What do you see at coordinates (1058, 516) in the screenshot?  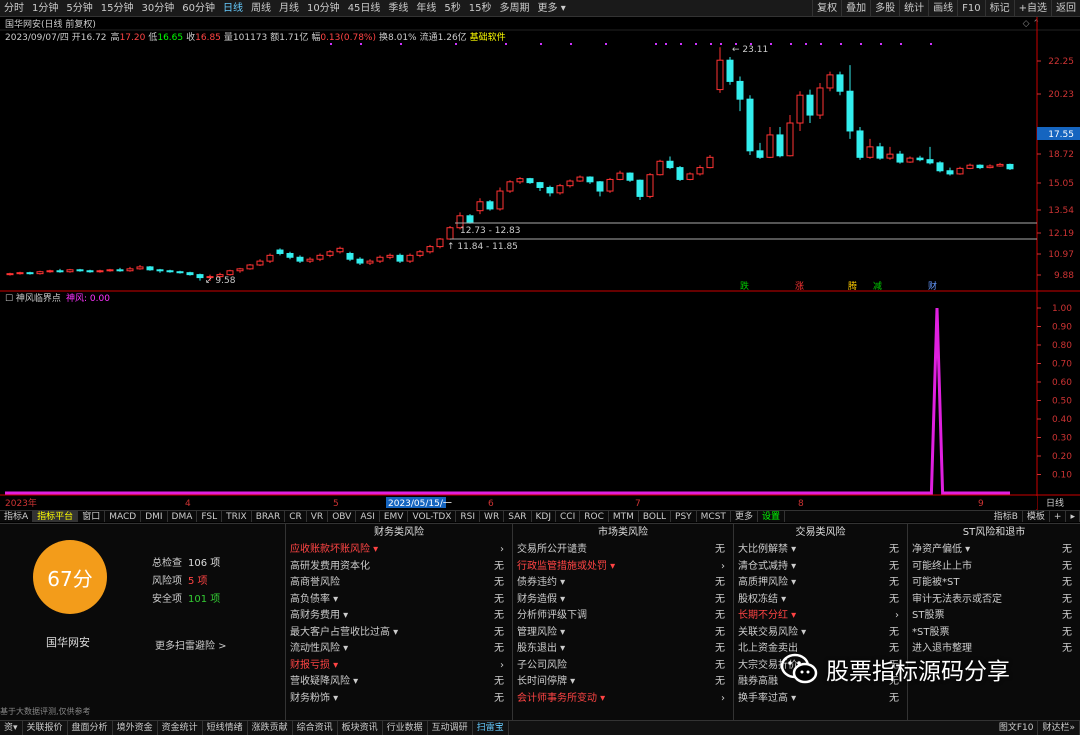 I see `indicator-right-2: +` at bounding box center [1058, 516].